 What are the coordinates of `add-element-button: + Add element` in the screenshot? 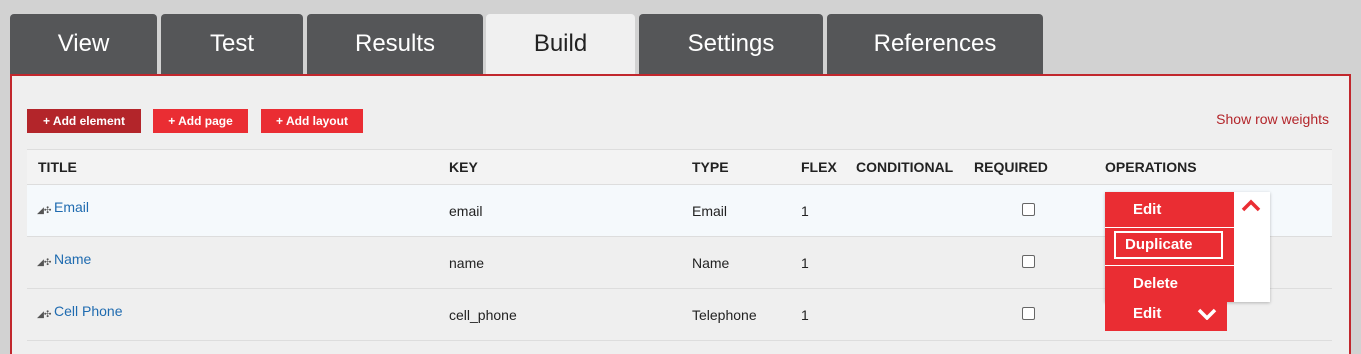 It's located at (84, 121).